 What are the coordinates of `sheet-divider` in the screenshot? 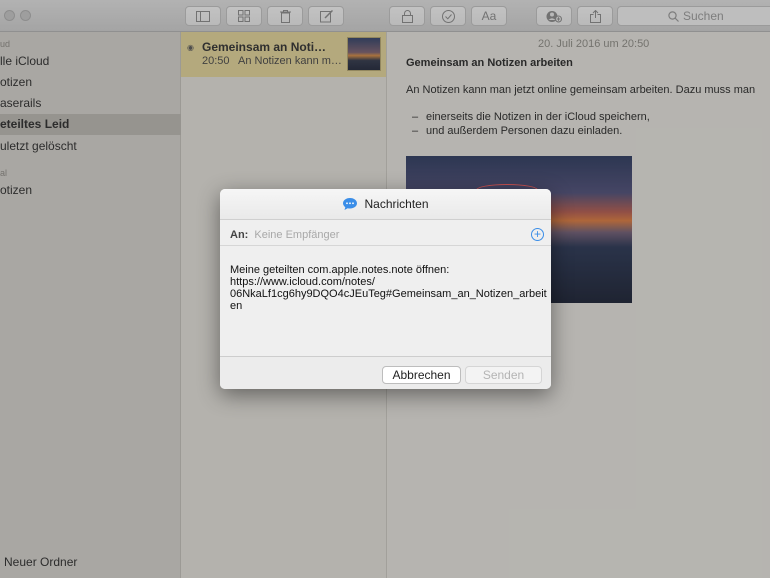 It's located at (385, 245).